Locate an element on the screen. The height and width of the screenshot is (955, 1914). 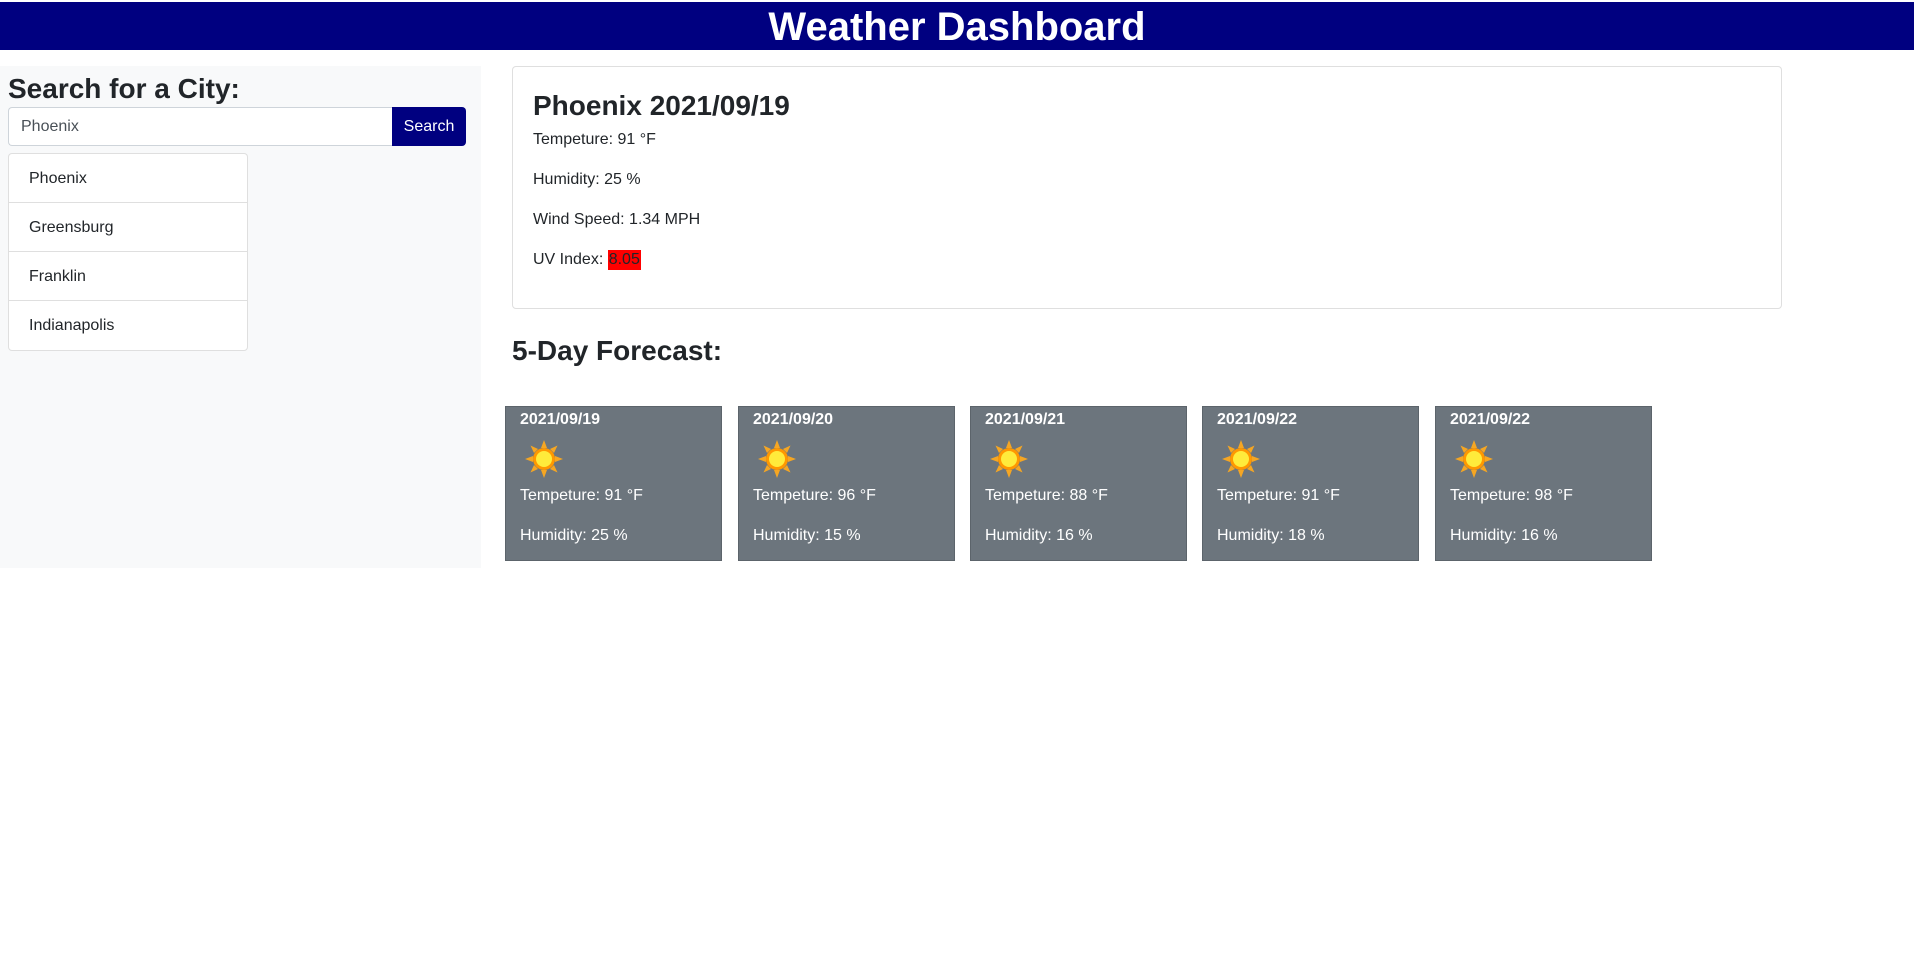
history-item-greensburg: Greensburg is located at coordinates (128, 227).